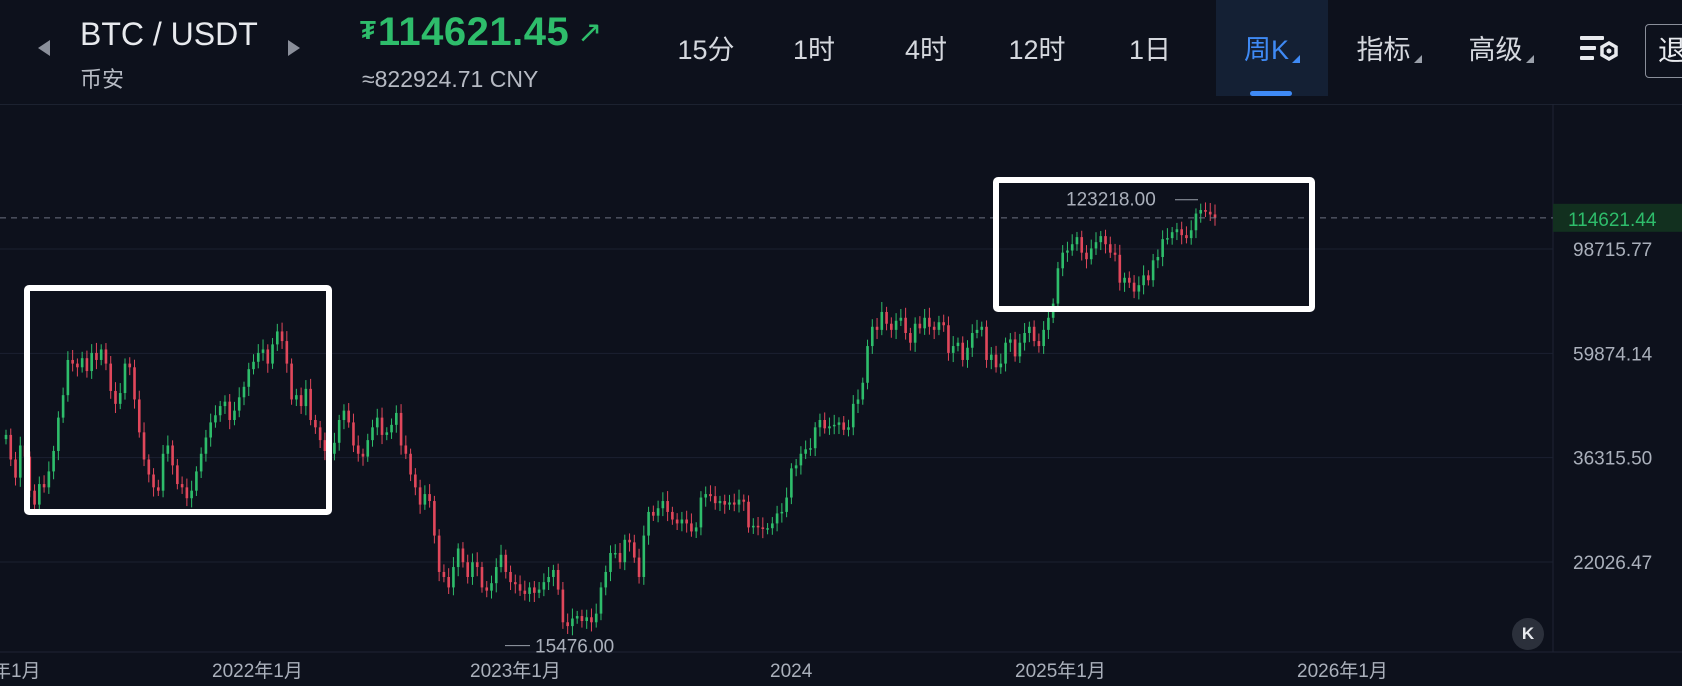 This screenshot has width=1682, height=686. I want to click on tab-15m: 15分, so click(706, 48).